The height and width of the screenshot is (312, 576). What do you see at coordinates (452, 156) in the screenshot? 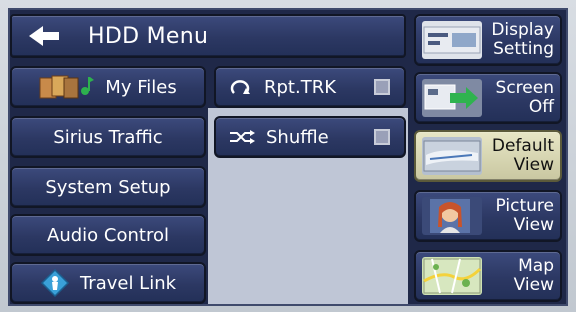
I see `default-view-icon` at bounding box center [452, 156].